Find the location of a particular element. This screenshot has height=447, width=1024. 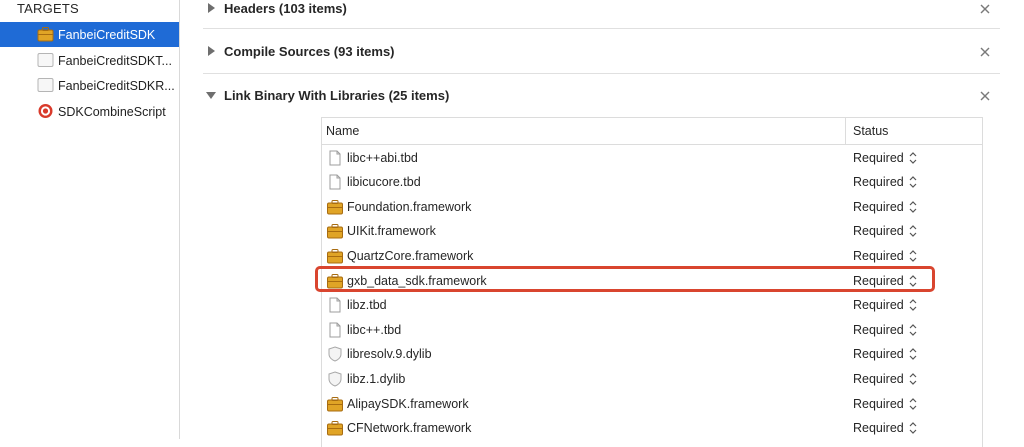

library-name: libz.1.dylib is located at coordinates (376, 378).